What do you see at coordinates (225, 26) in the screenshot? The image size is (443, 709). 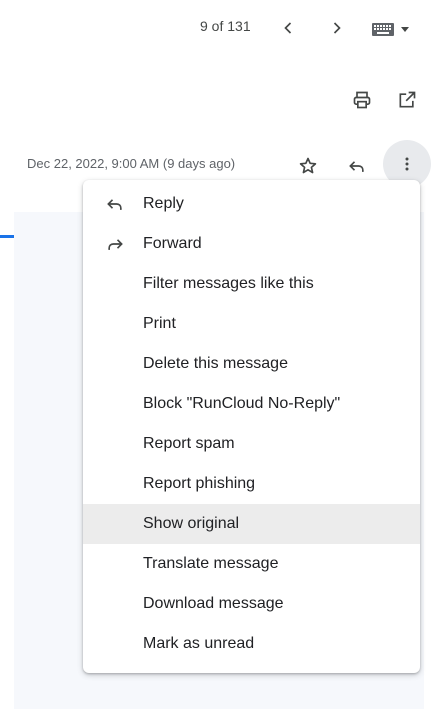 I see `pager-text: 9 of 131` at bounding box center [225, 26].